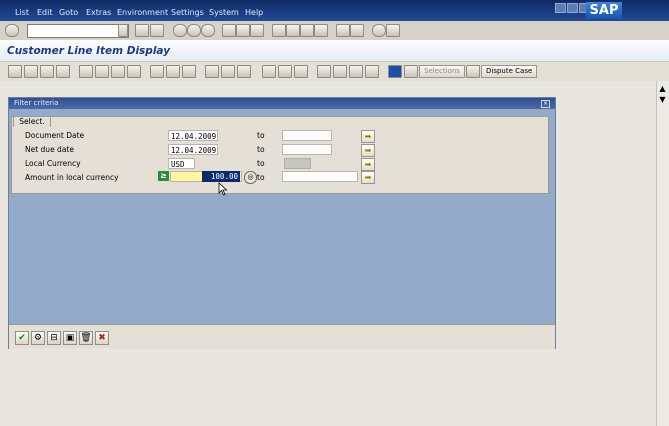 The image size is (669, 426). I want to click on amount-from-value: 100.00, so click(221, 176).